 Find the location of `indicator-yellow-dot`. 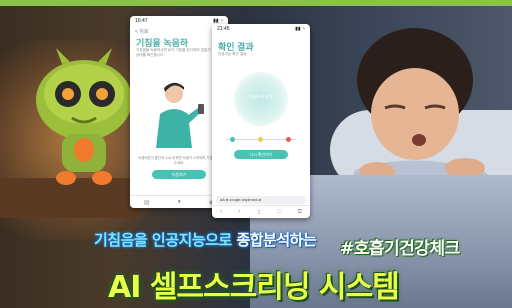

indicator-yellow-dot is located at coordinates (260, 139).